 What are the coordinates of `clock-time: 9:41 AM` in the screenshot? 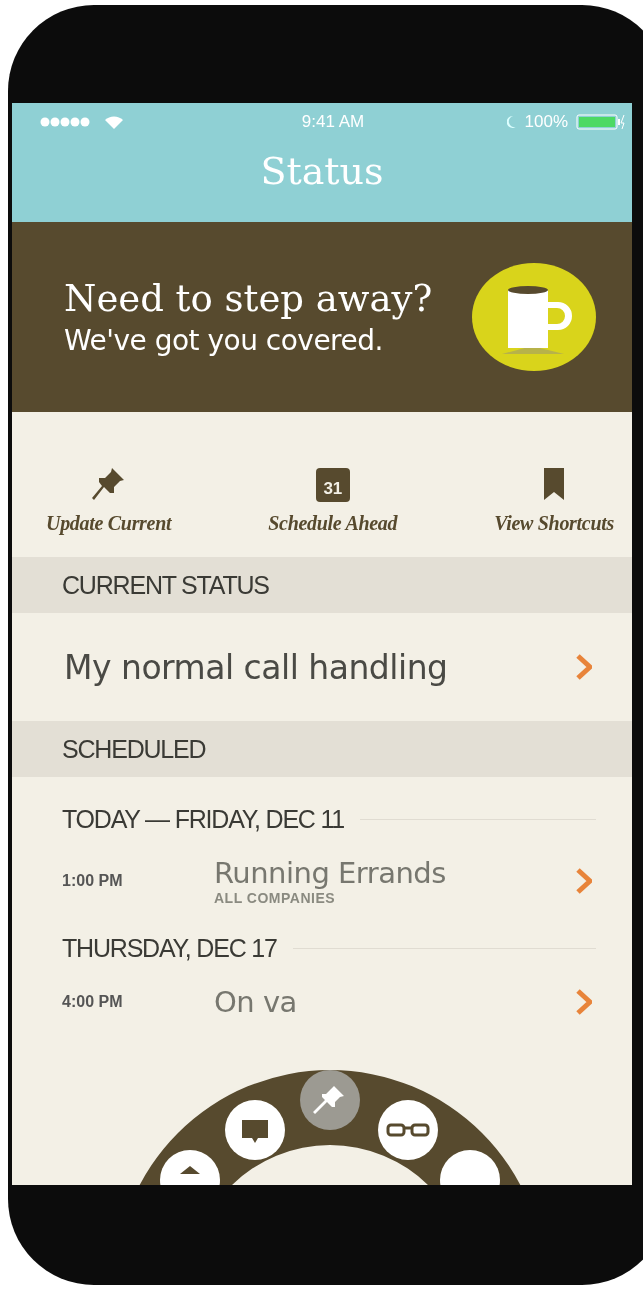 It's located at (333, 122).